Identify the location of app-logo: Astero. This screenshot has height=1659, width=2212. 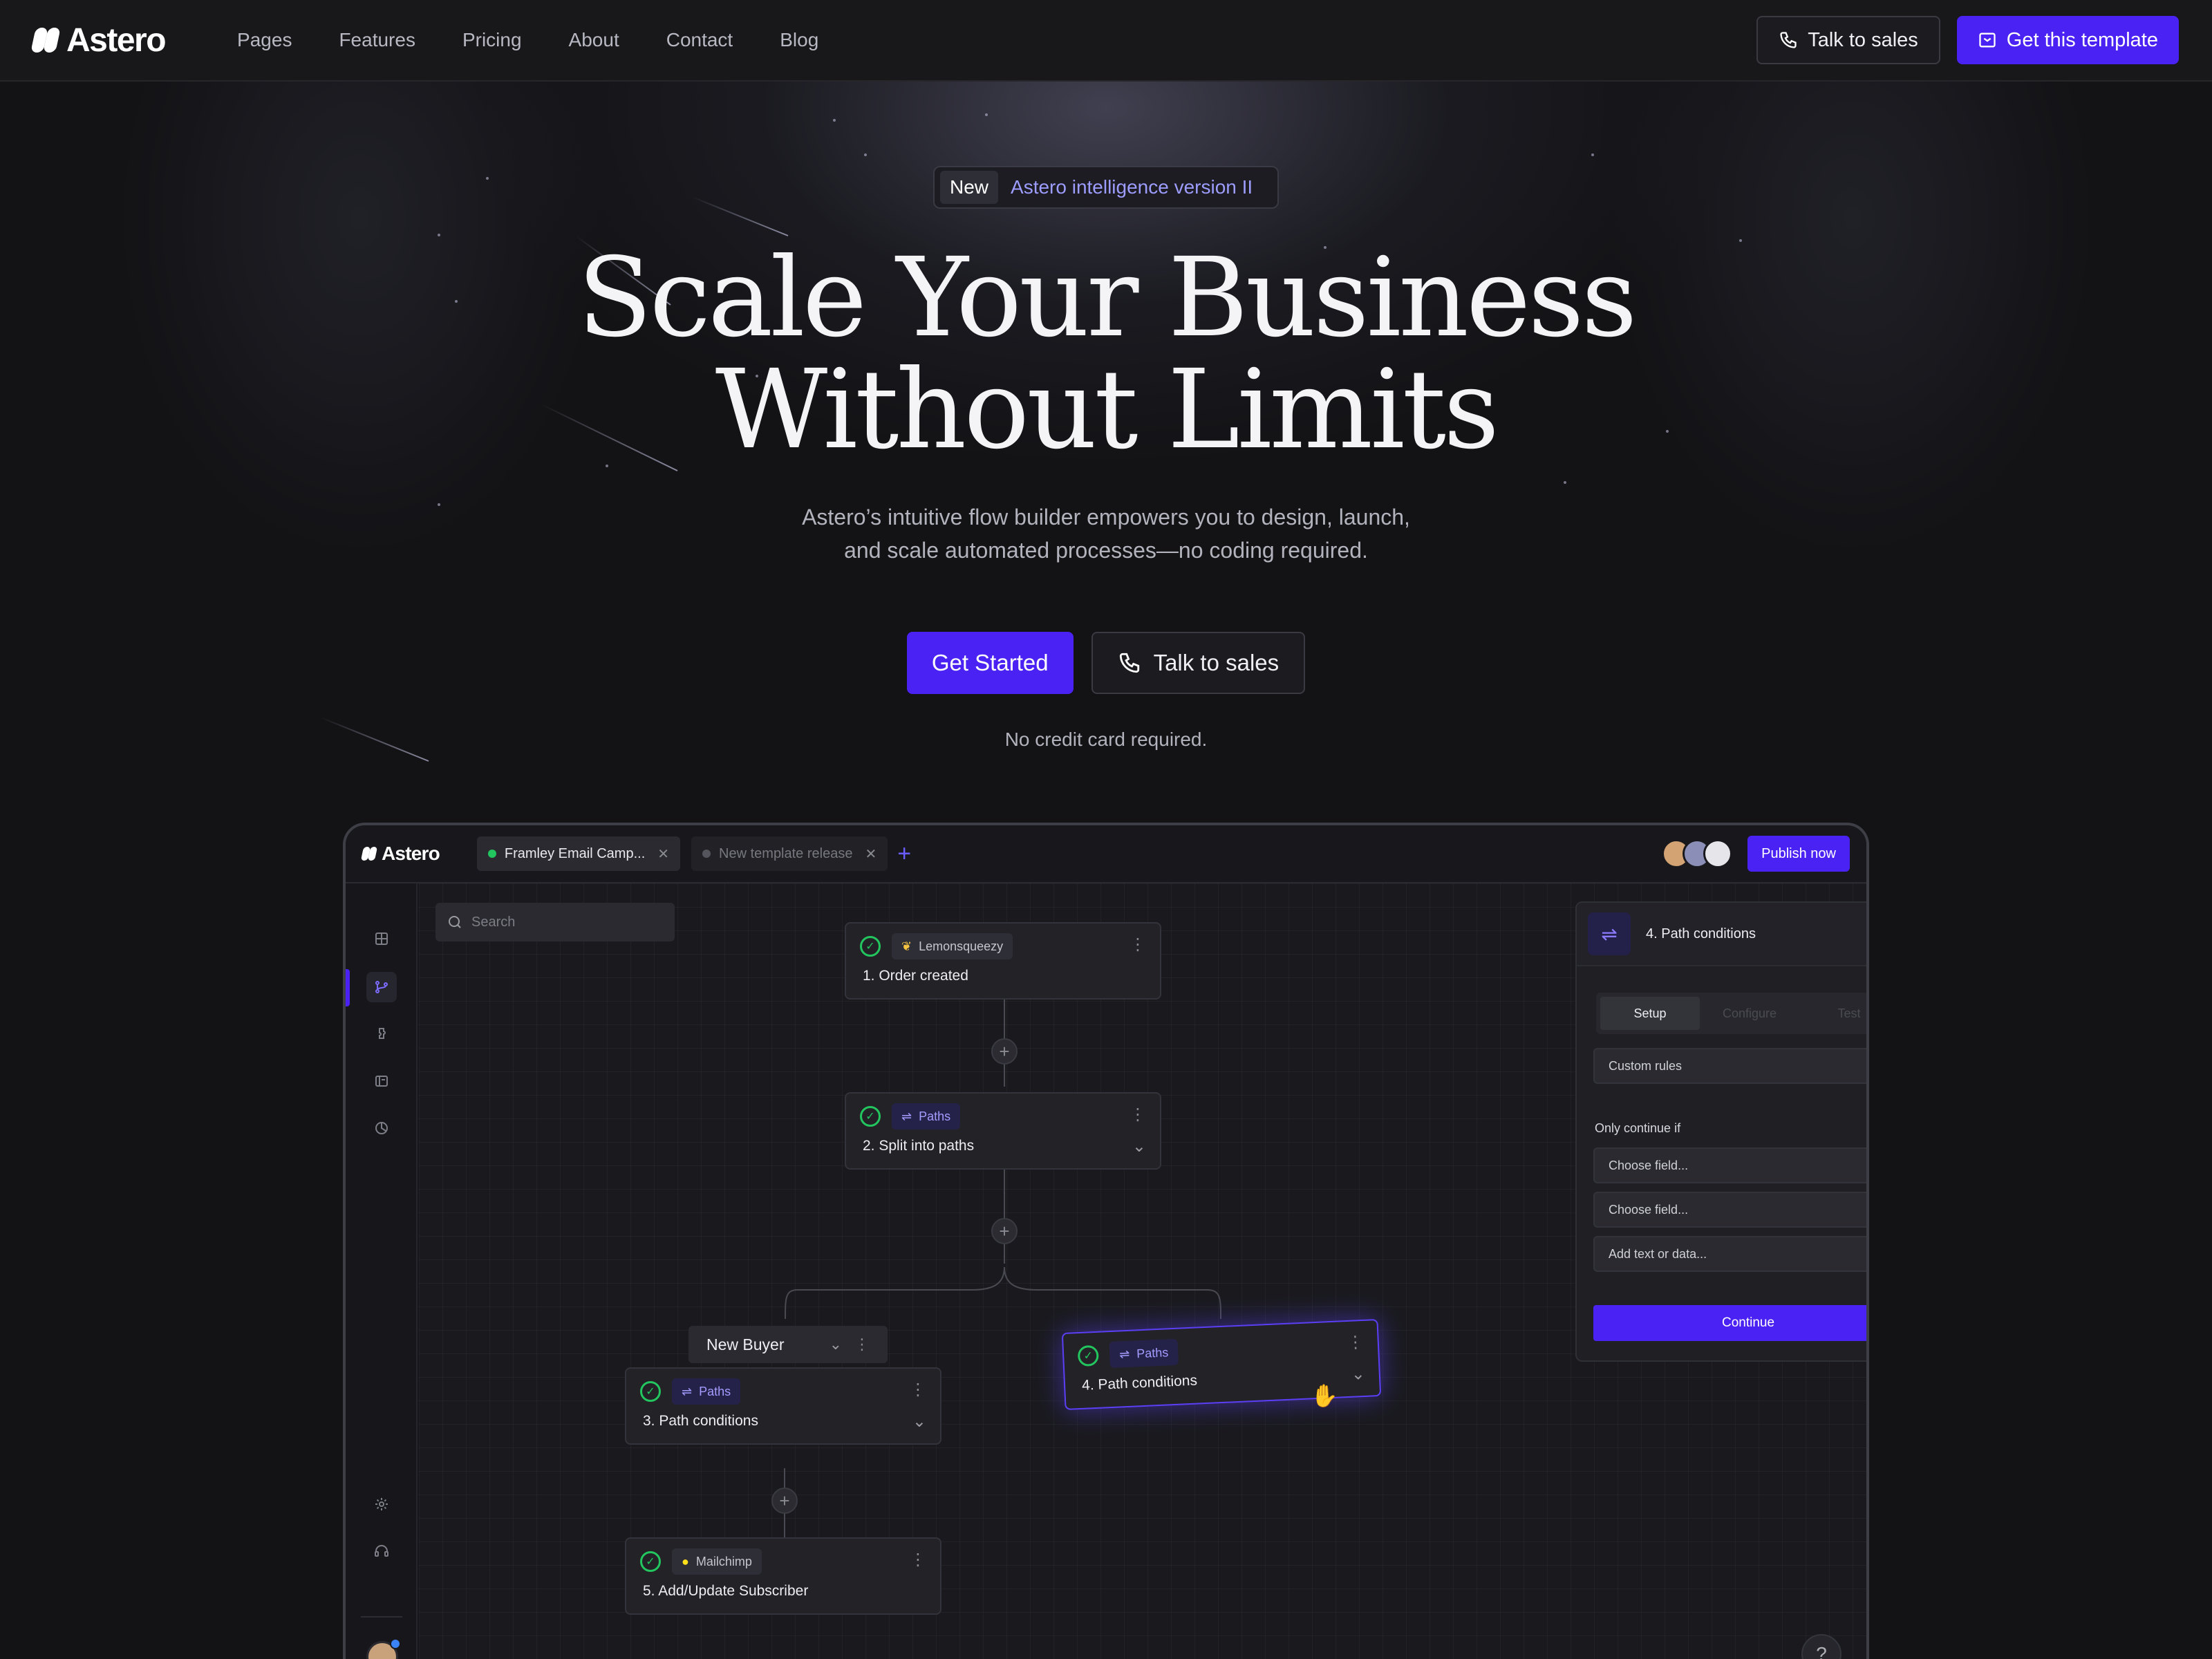
(400, 854).